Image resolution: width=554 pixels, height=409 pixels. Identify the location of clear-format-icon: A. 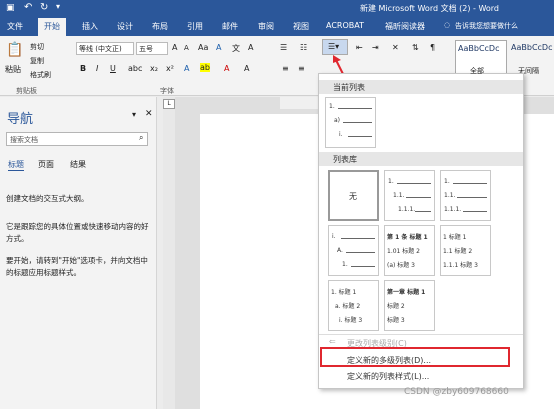
(218, 47).